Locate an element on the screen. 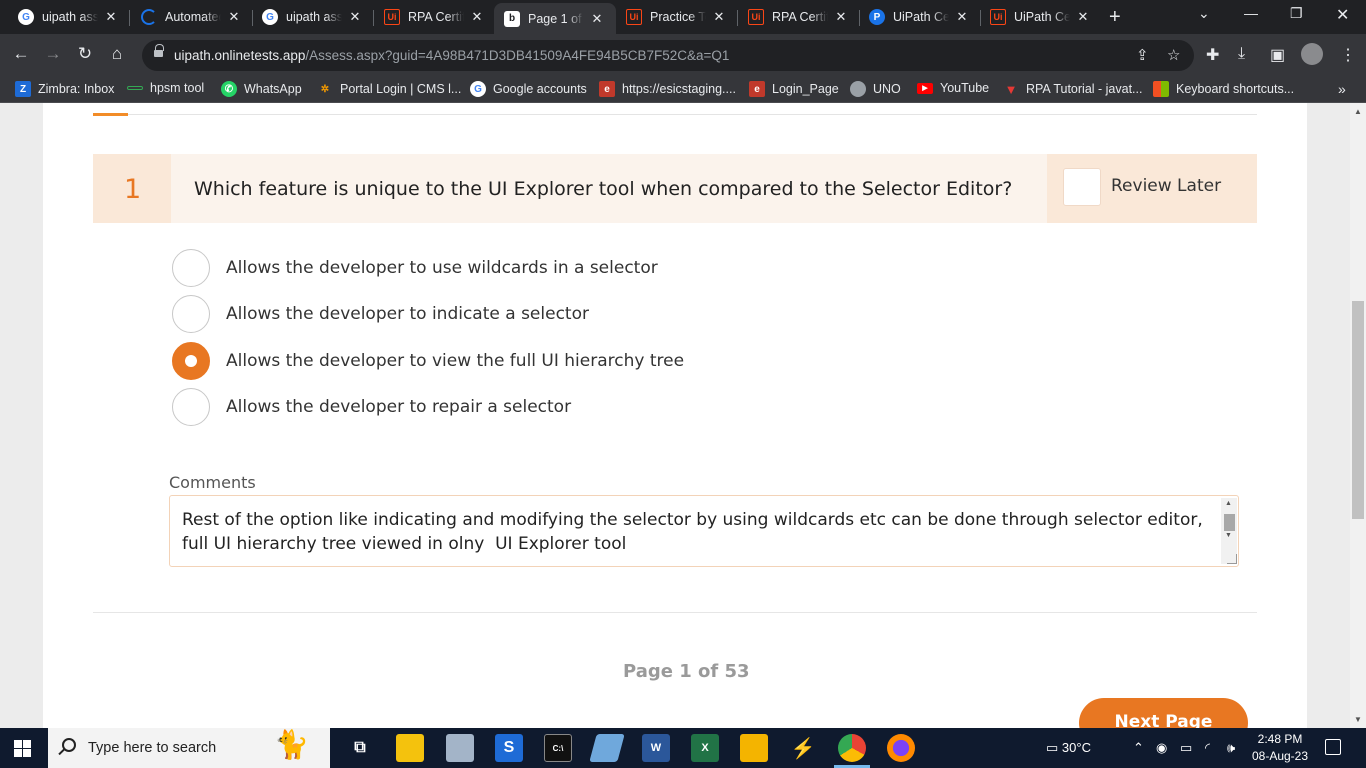 The width and height of the screenshot is (1366, 768). avatar is located at coordinates (1312, 54).